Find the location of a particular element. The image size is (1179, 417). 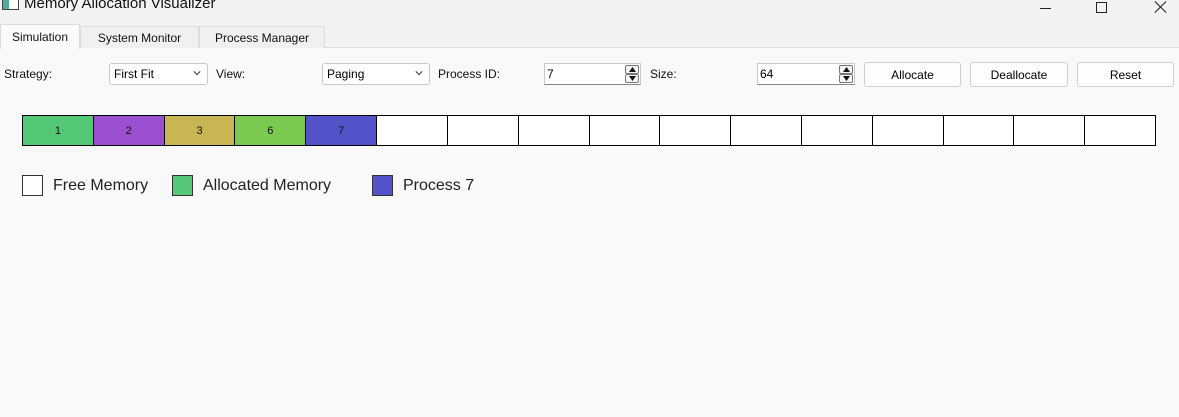

size-decrement-button is located at coordinates (846, 78).